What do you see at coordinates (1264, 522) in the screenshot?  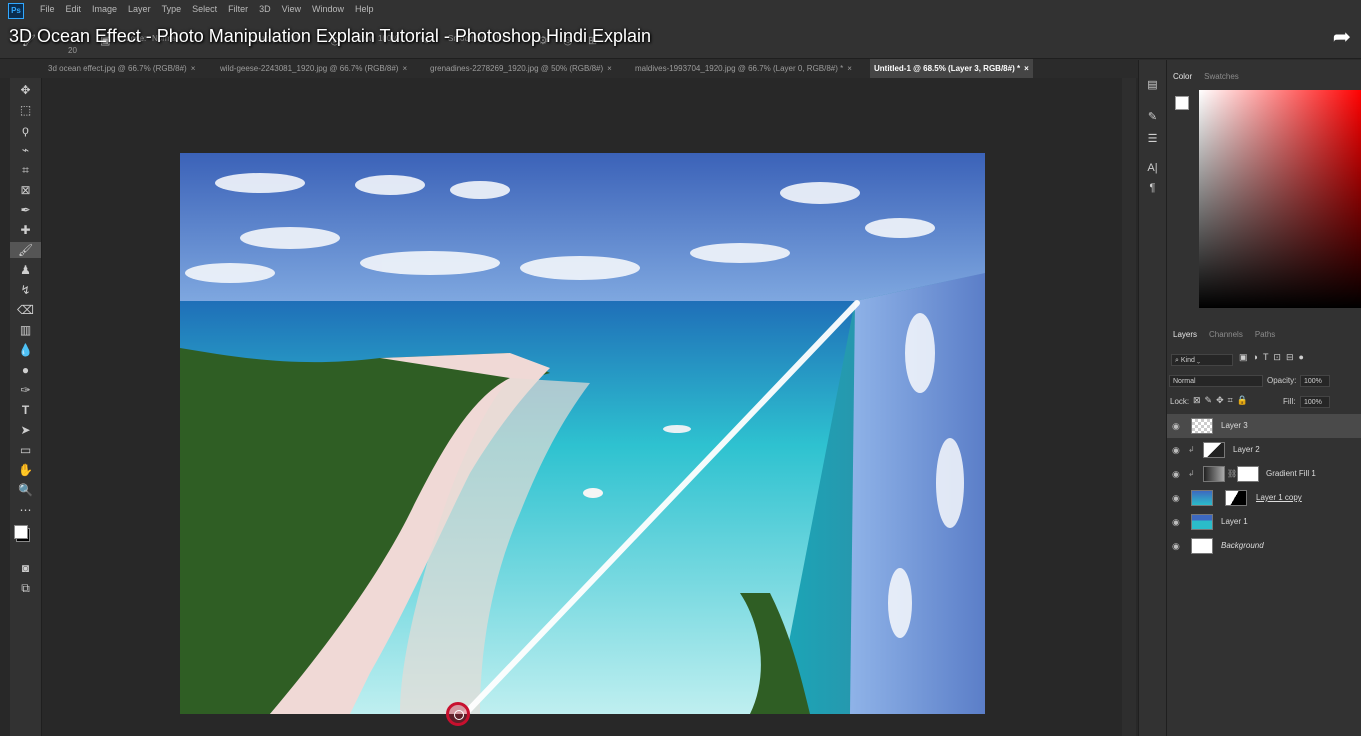 I see `layer-row-layer-1: ◉ Layer 1` at bounding box center [1264, 522].